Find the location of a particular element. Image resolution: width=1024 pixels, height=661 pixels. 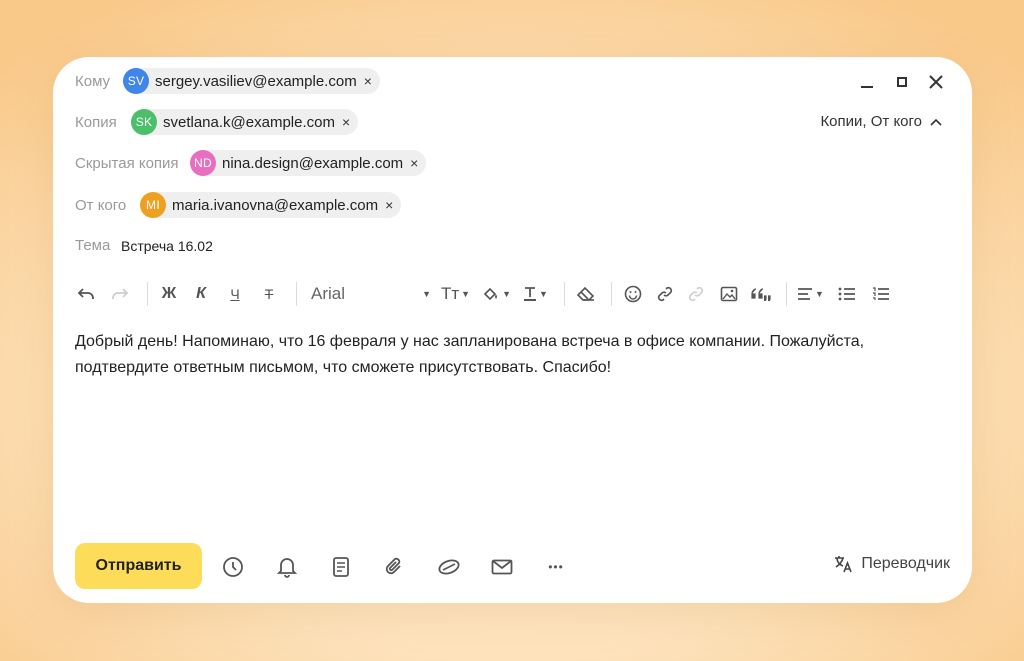

to-row: Кому SV sergey.vasiliev@example.com × is located at coordinates (227, 81).